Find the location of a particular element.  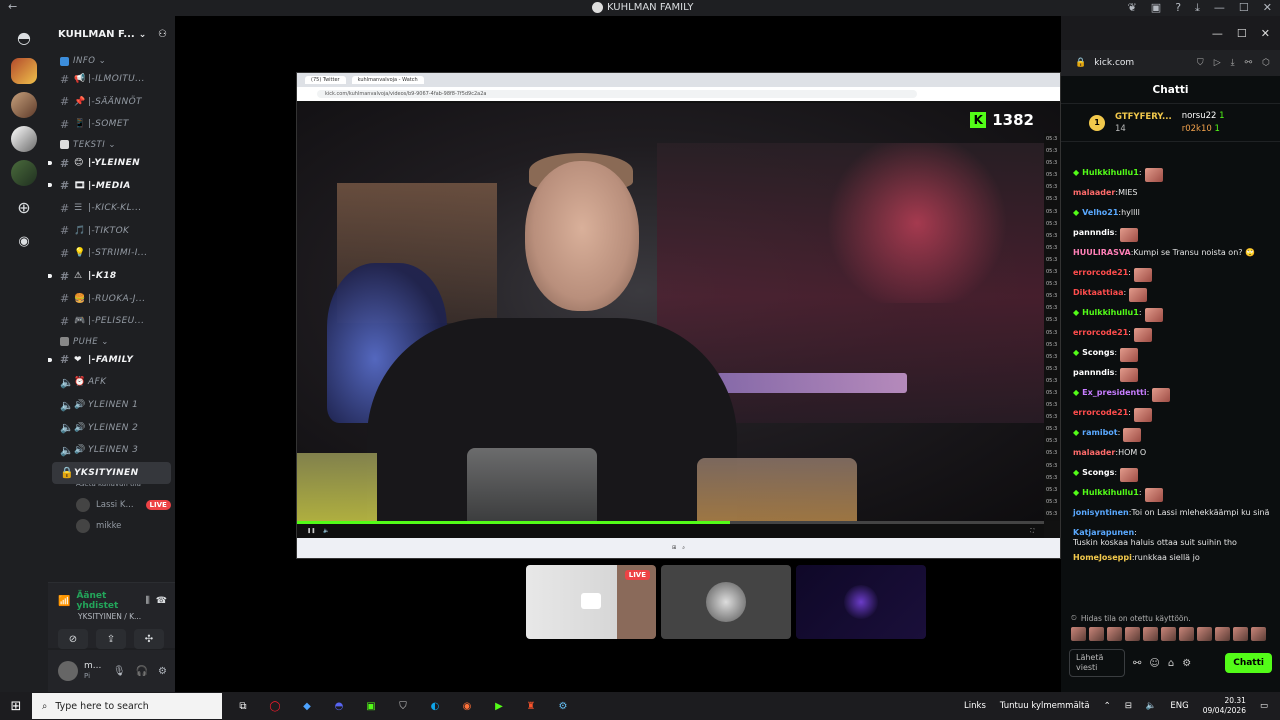

channel-saannot: # 📌 |-SÄÄNNÖT is located at coordinates (111, 102).